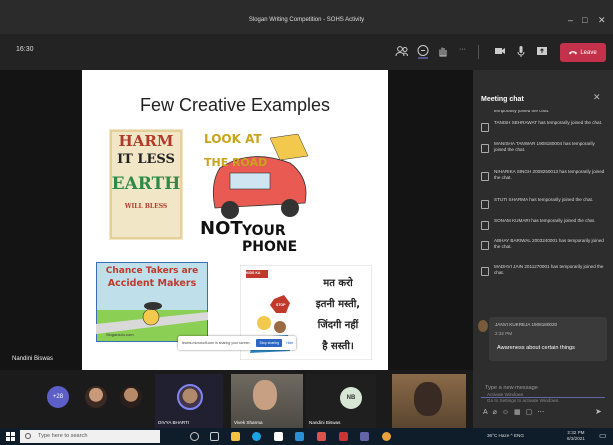 The image size is (613, 445). What do you see at coordinates (603, 435) in the screenshot?
I see `notifications-icon: ▭` at bounding box center [603, 435].